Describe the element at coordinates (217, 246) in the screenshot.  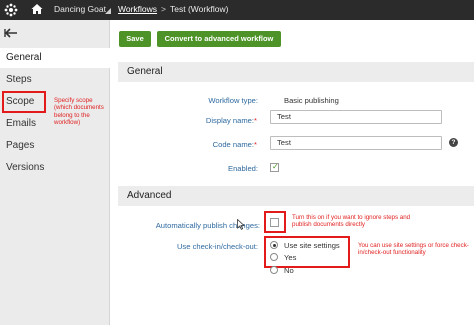
I see `checkin-checkout-label: Use check-in/check-out:` at that location.